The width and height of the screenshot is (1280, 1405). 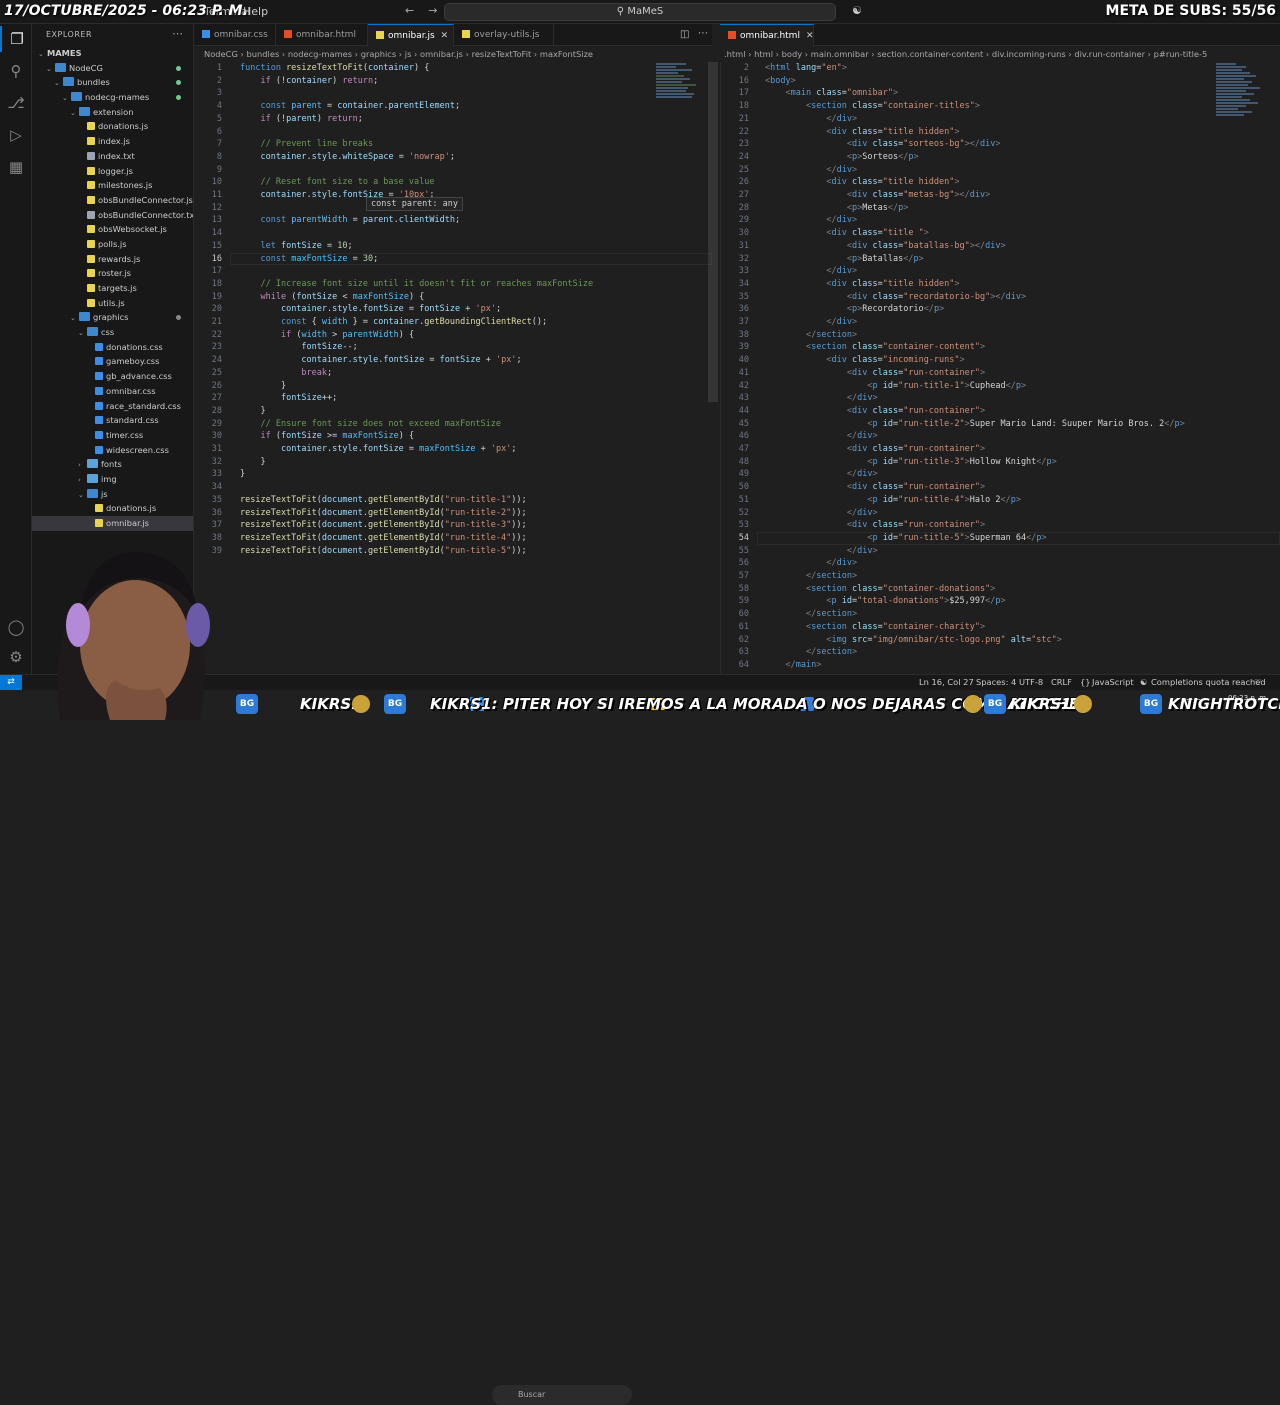 What do you see at coordinates (1241, 107) in the screenshot?
I see `minimap-right` at bounding box center [1241, 107].